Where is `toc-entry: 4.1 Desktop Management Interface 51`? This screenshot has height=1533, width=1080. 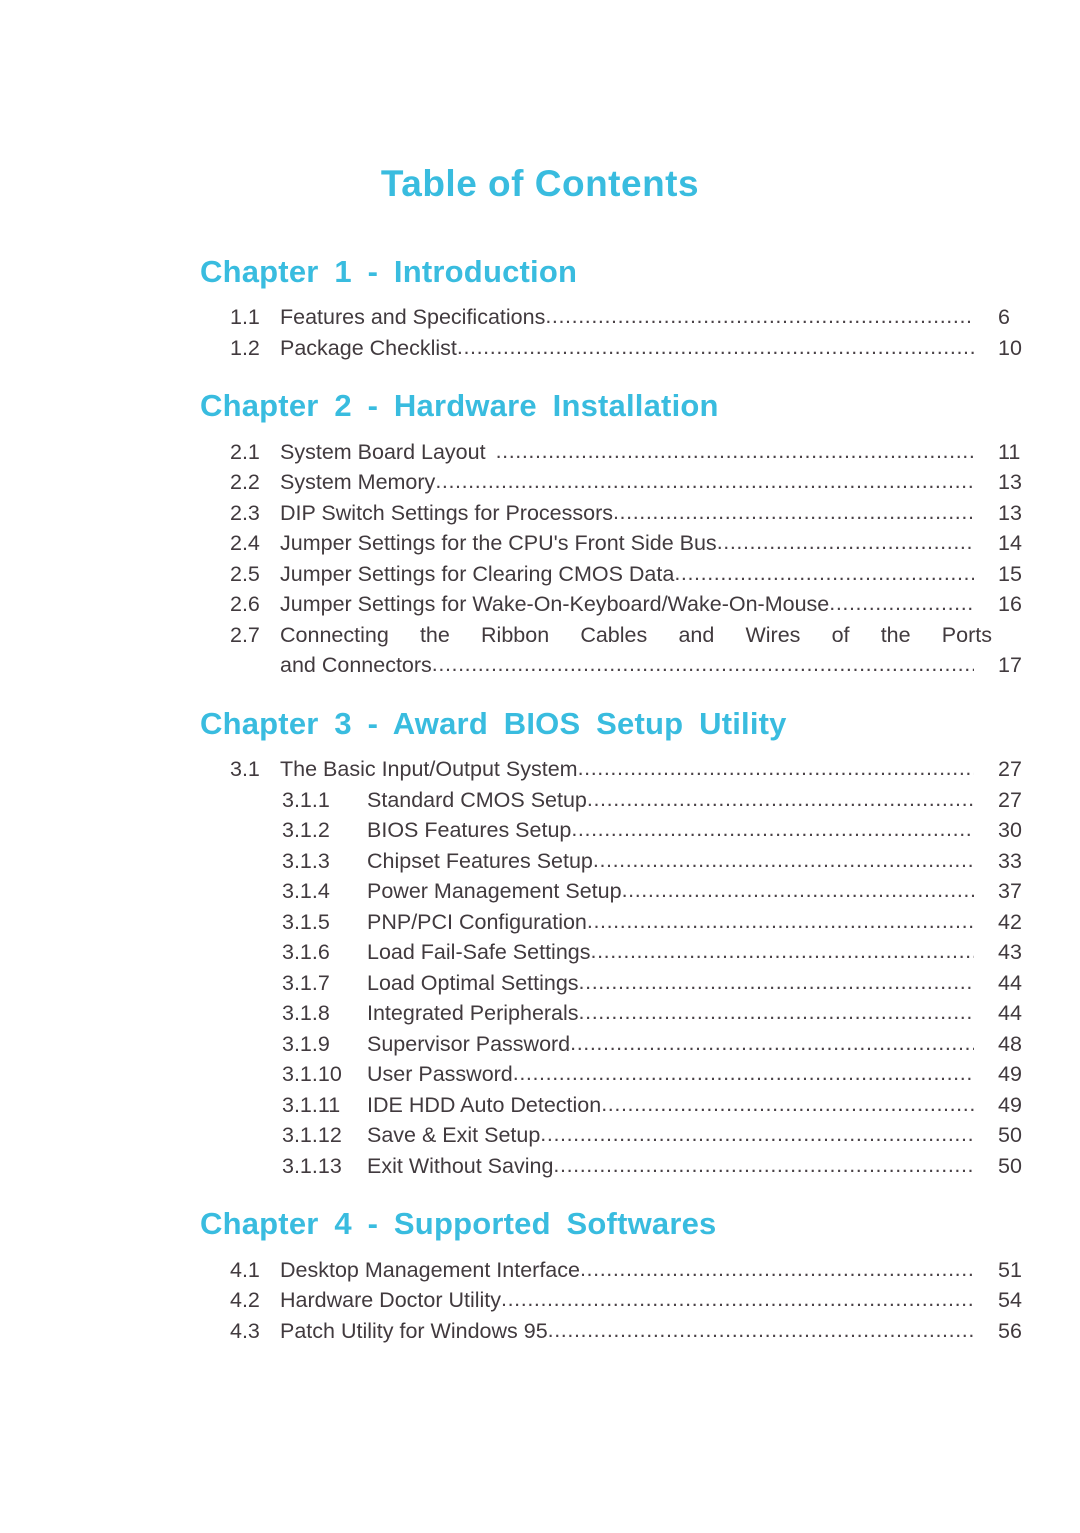 toc-entry: 4.1 Desktop Management Interface 51 is located at coordinates (540, 1270).